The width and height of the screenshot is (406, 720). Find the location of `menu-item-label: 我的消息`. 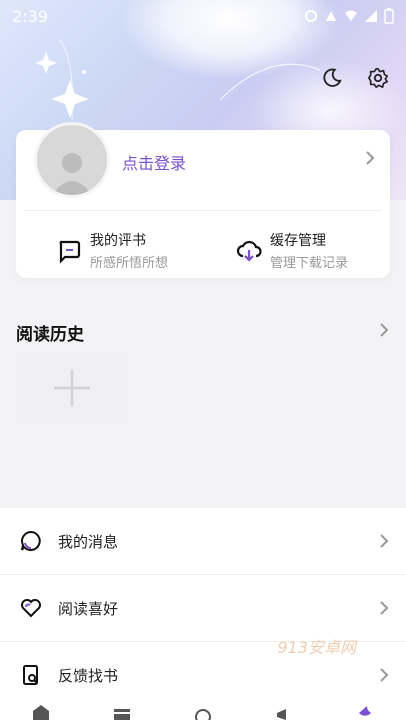

menu-item-label: 我的消息 is located at coordinates (88, 541).